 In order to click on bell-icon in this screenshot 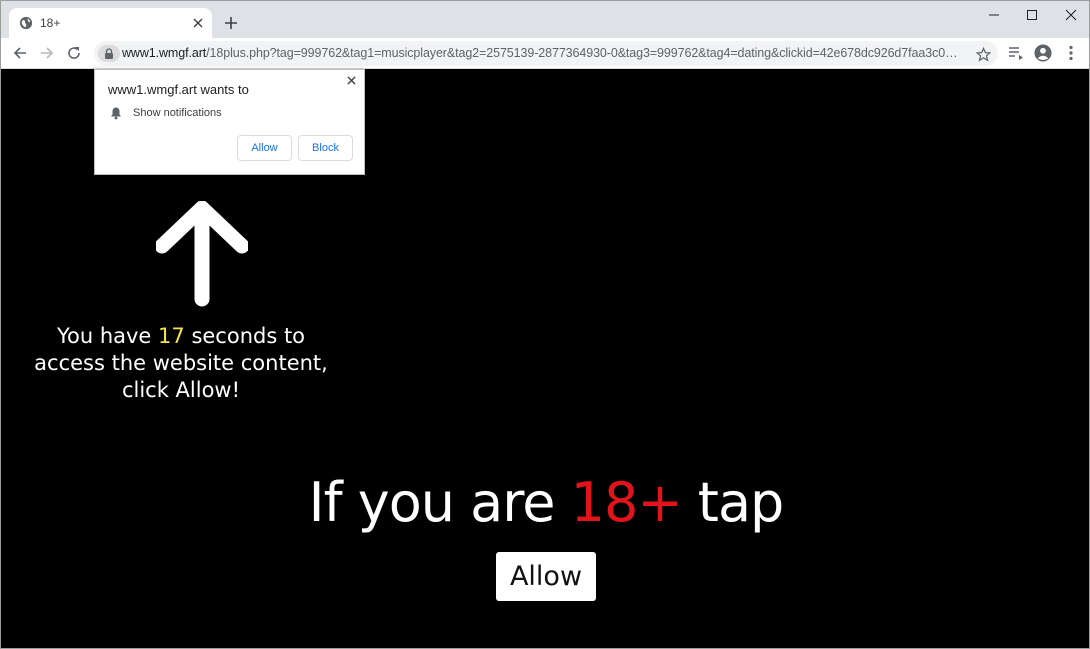, I will do `click(116, 113)`.